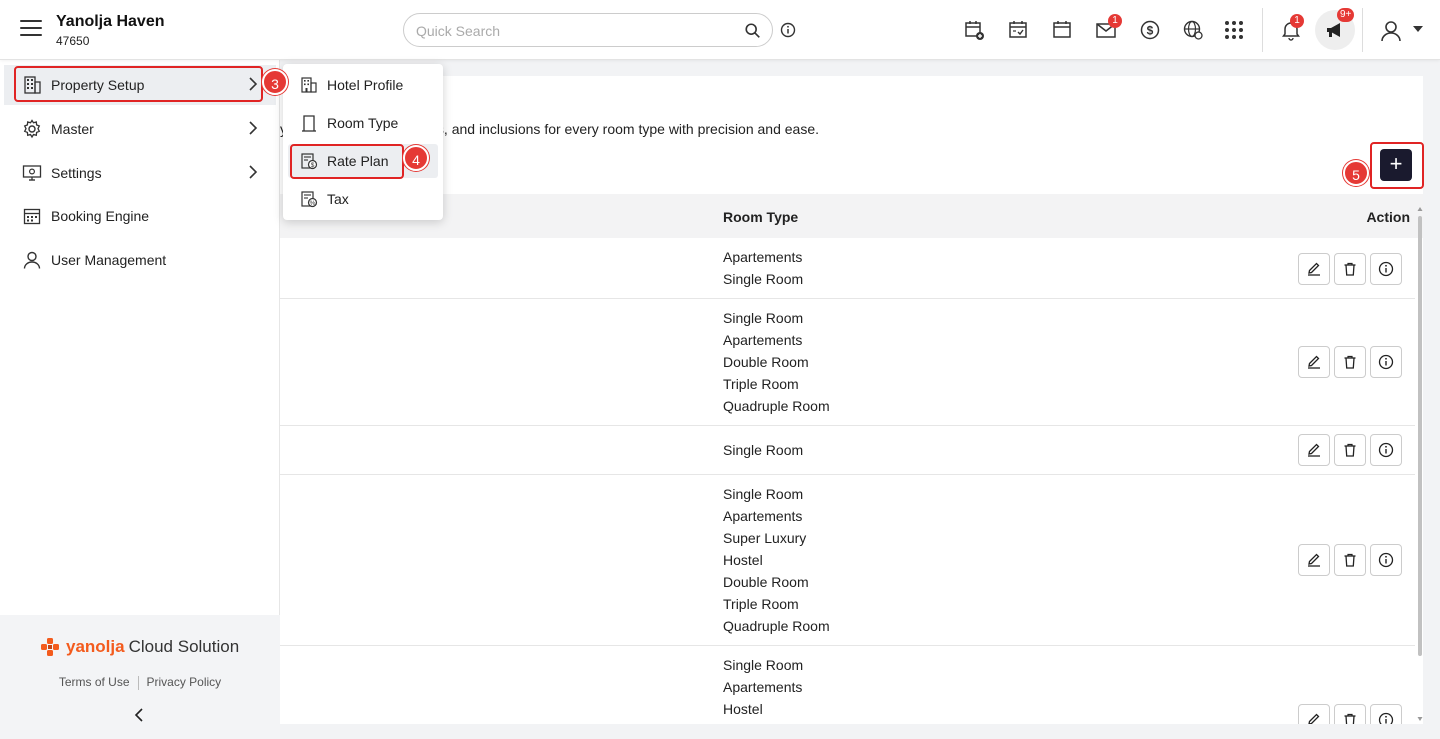 The width and height of the screenshot is (1440, 739). I want to click on submenu-item-label: Room Type, so click(363, 123).